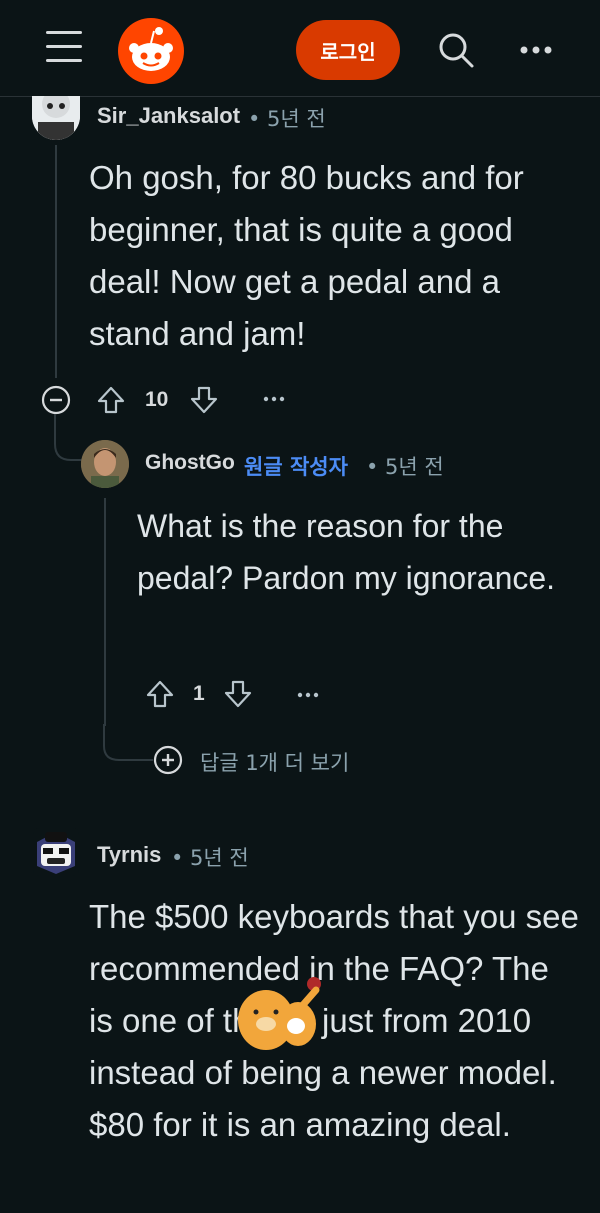 This screenshot has width=600, height=1213. What do you see at coordinates (56, 400) in the screenshot?
I see `collapse-thread-button` at bounding box center [56, 400].